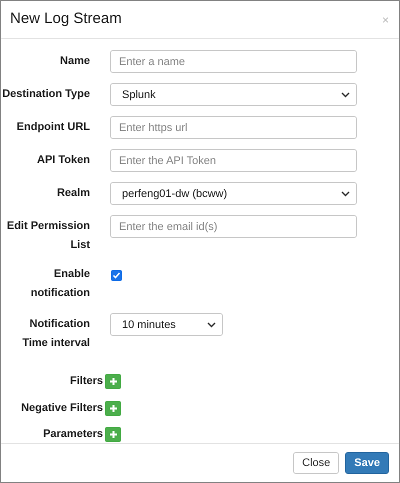 Image resolution: width=400 pixels, height=483 pixels. What do you see at coordinates (233, 62) in the screenshot?
I see `text-field: Enter a name` at bounding box center [233, 62].